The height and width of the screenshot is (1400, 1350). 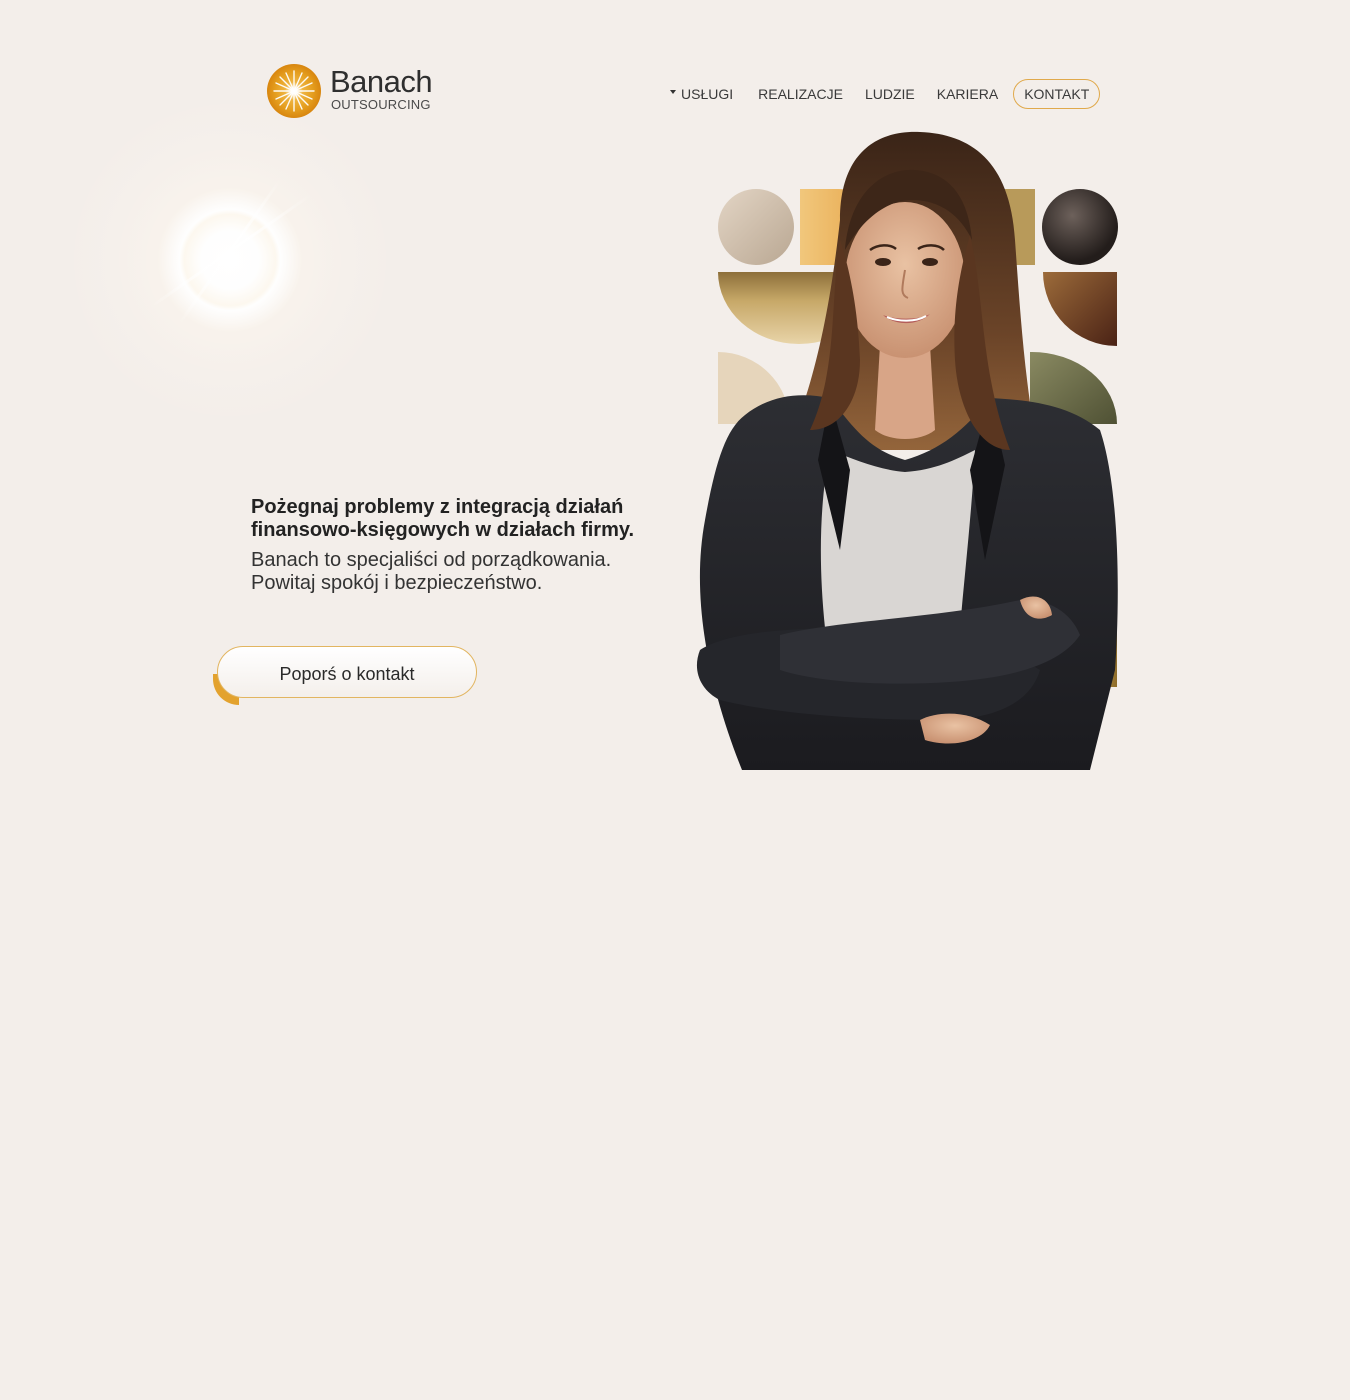 I want to click on sun-glow-decoration, so click(x=230, y=260).